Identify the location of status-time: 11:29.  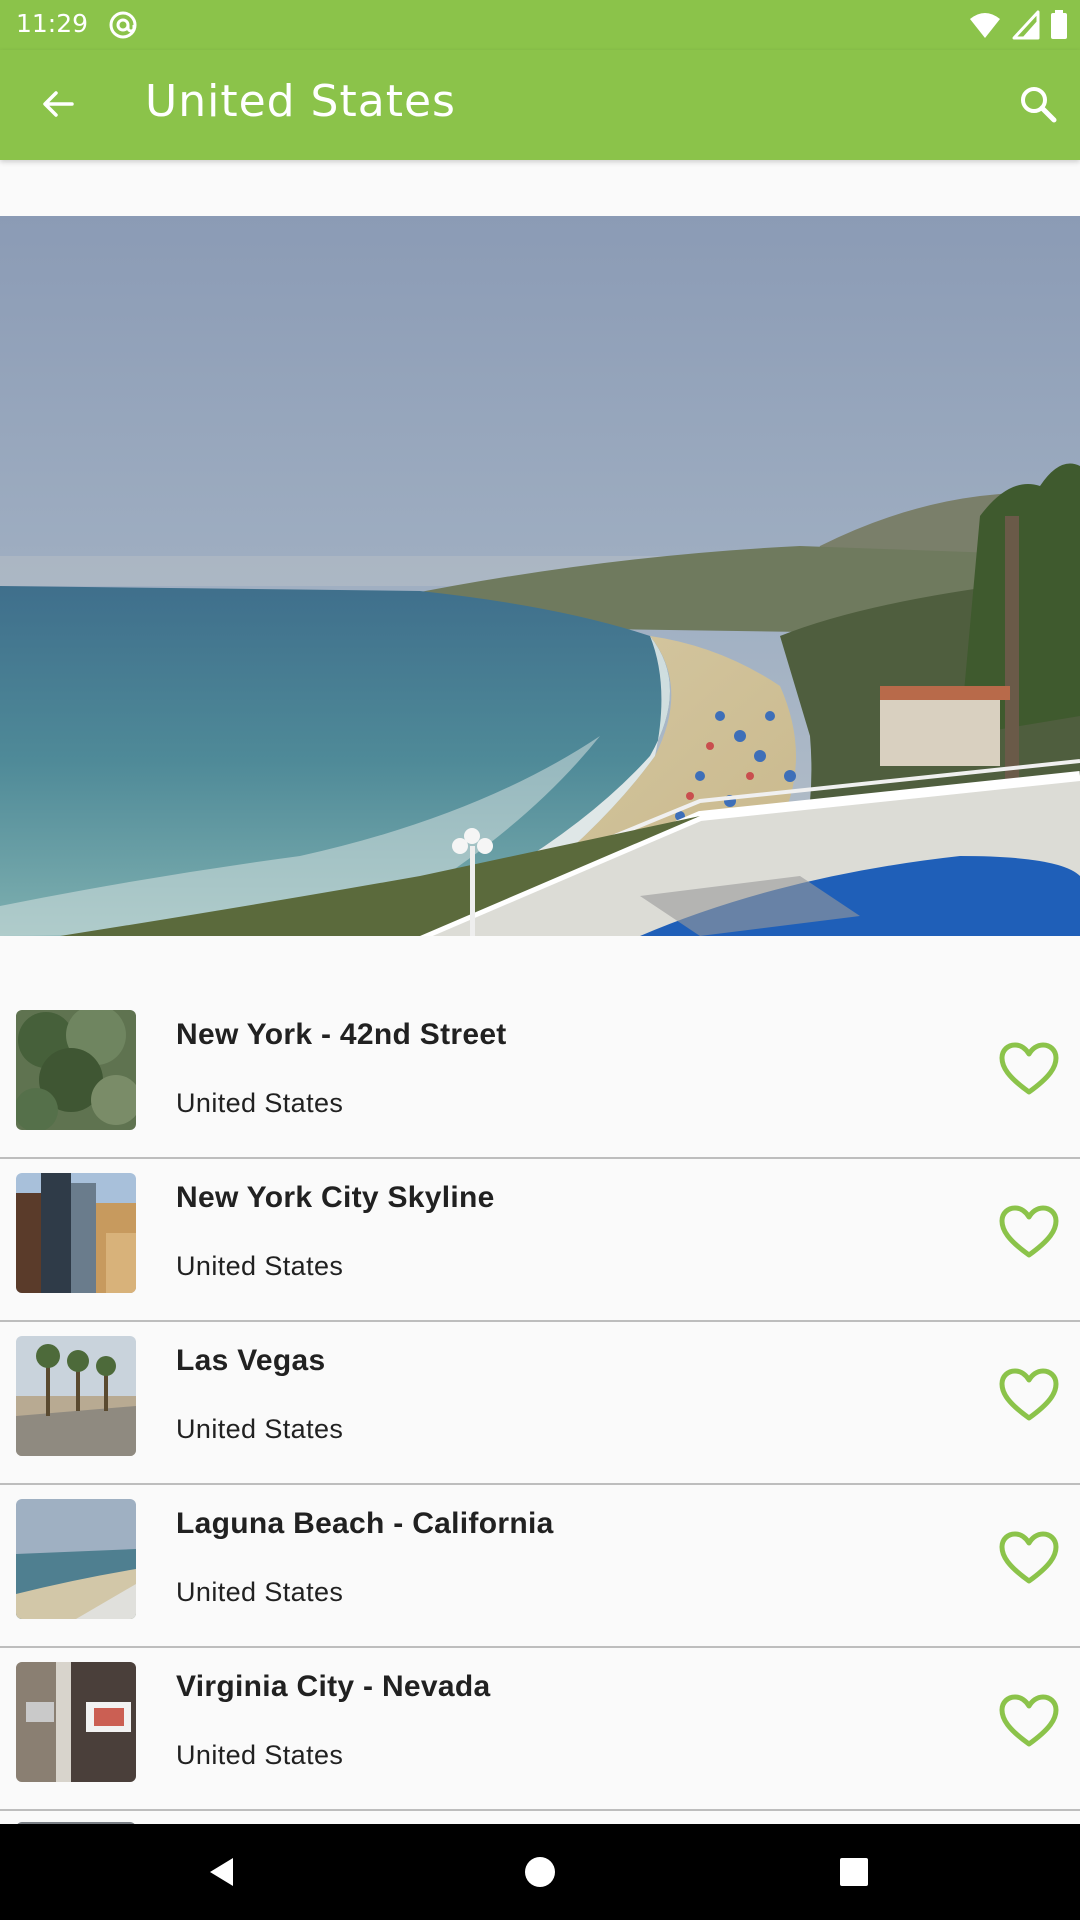
(52, 23).